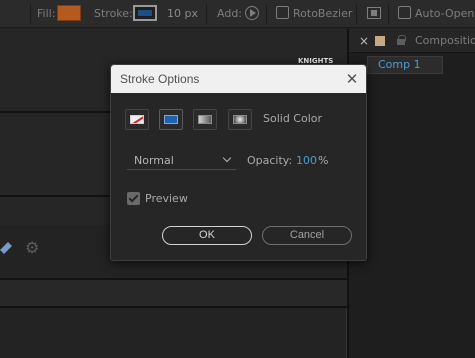 The height and width of the screenshot is (358, 475). What do you see at coordinates (181, 161) in the screenshot?
I see `blend-mode-select: Normal` at bounding box center [181, 161].